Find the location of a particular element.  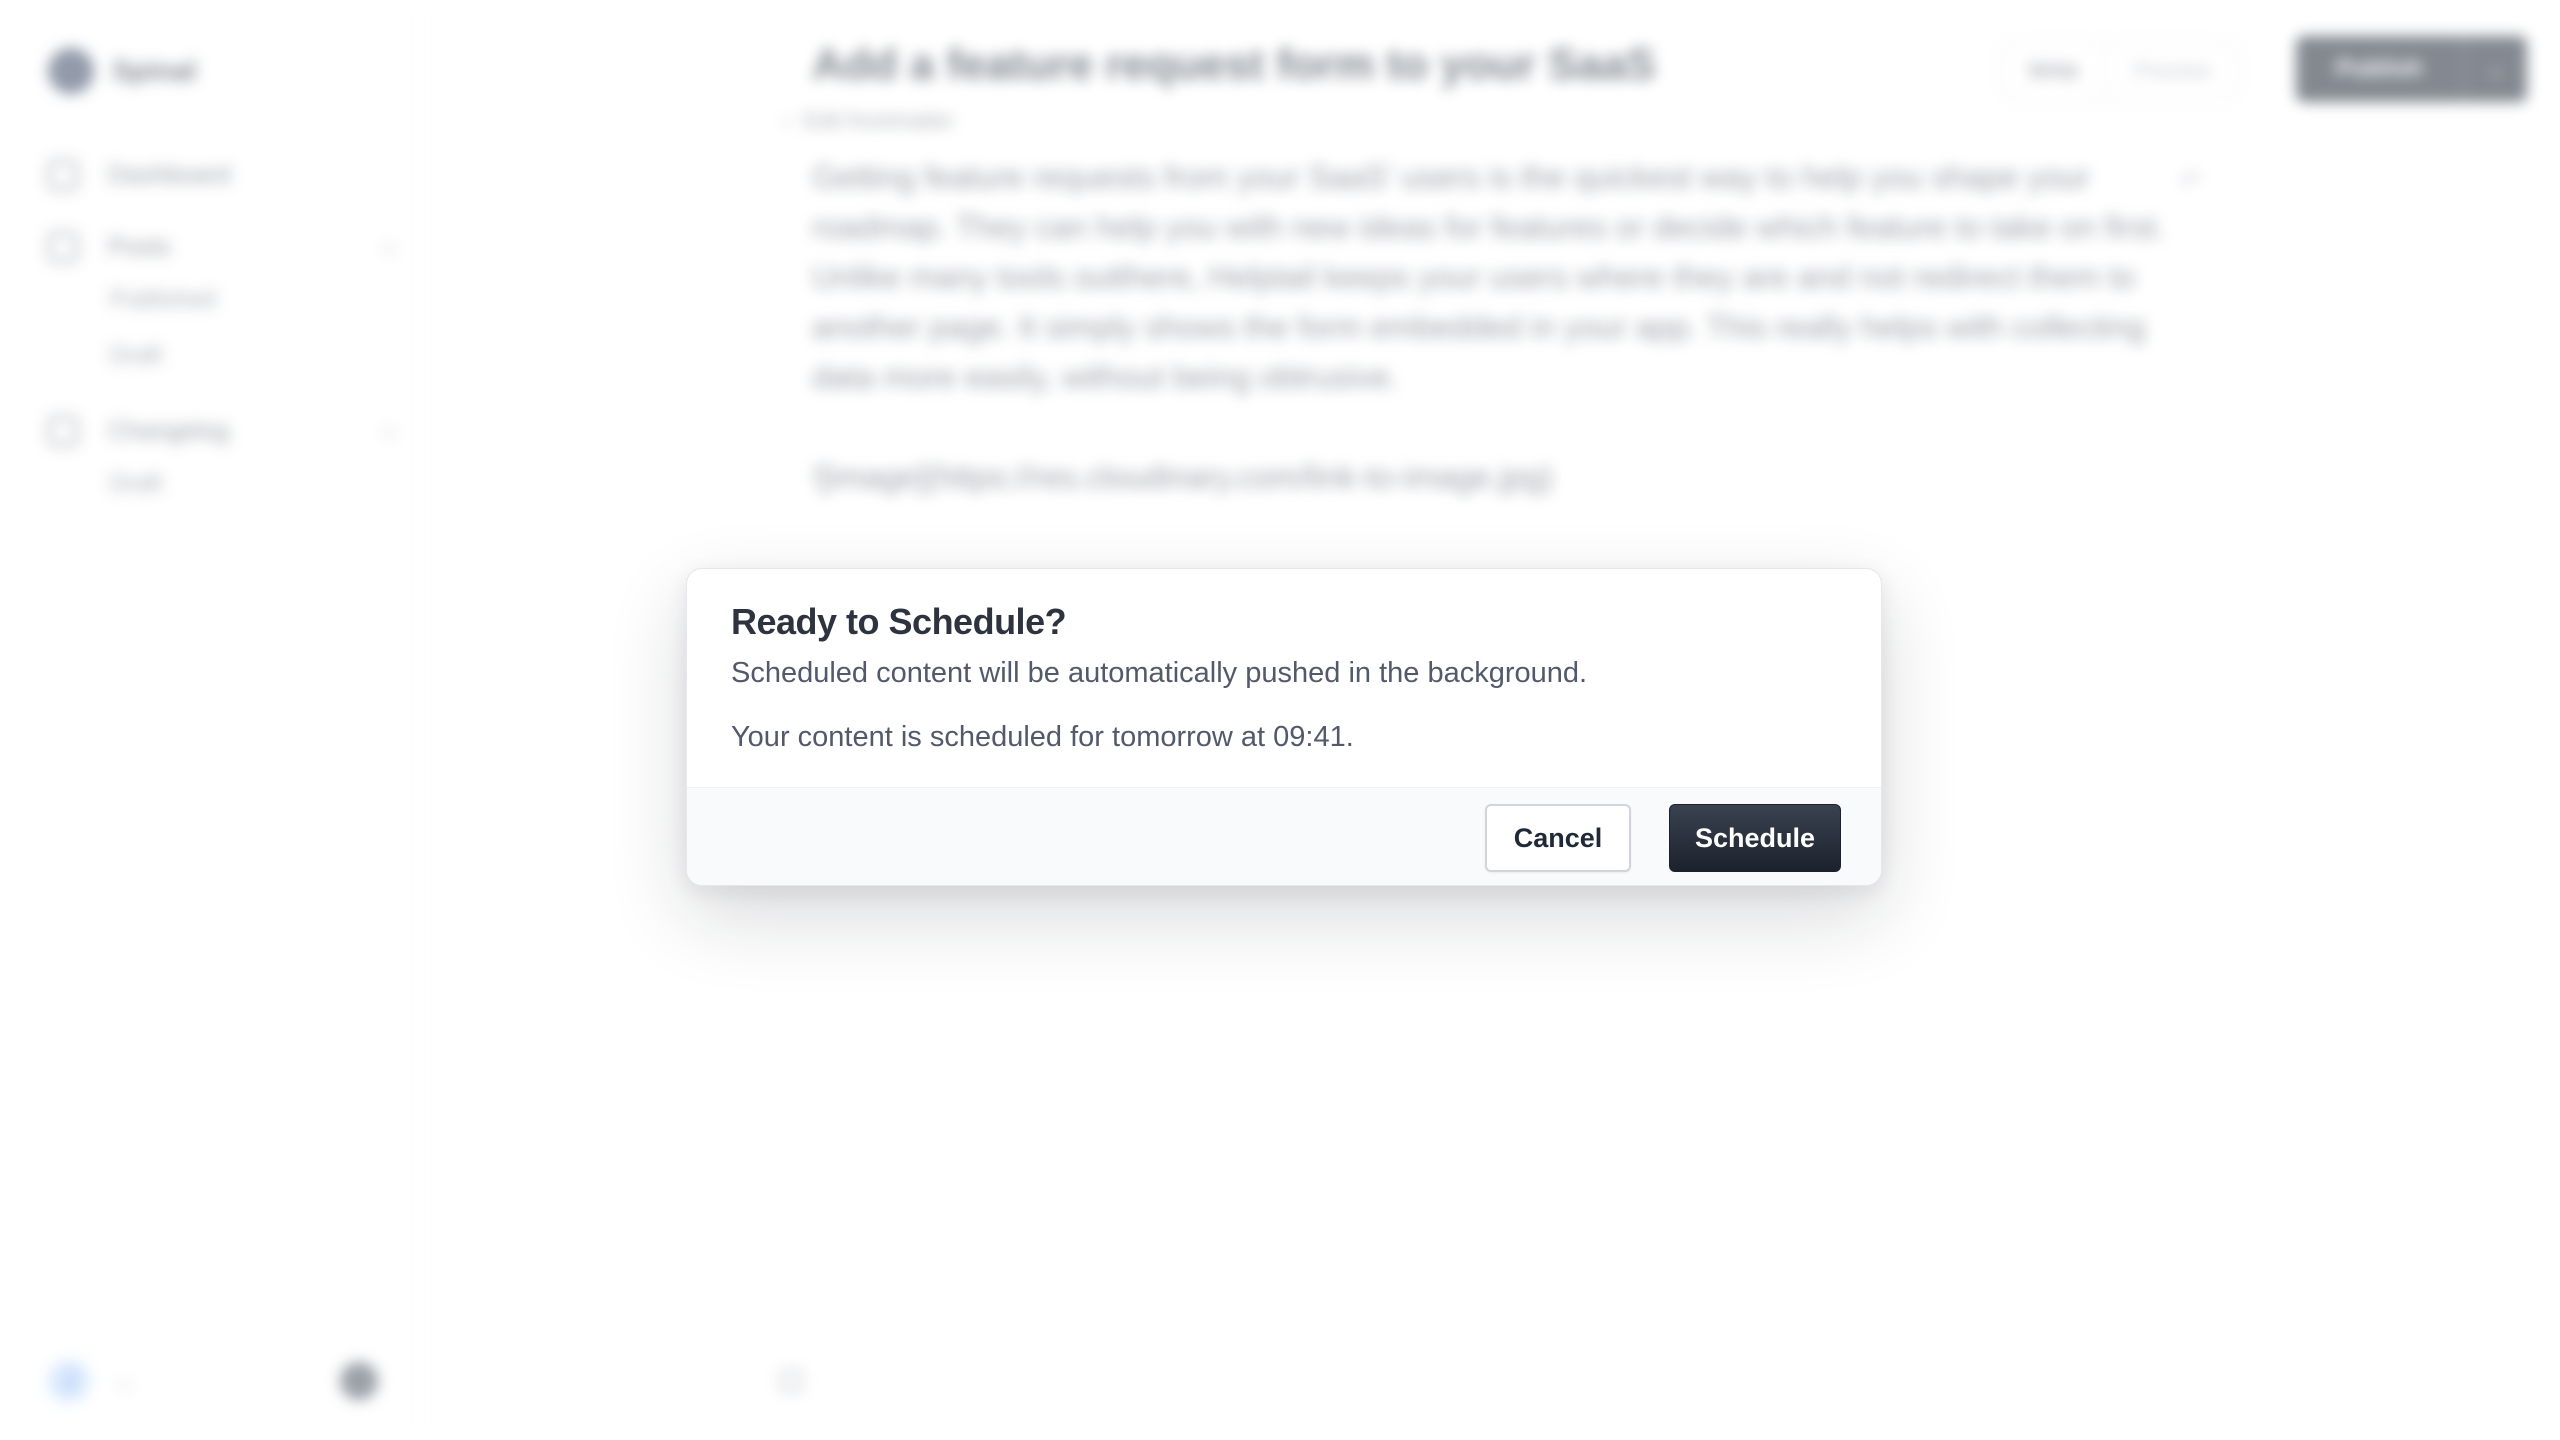

frontmatter-label: Edit frontmatter is located at coordinates (878, 120).